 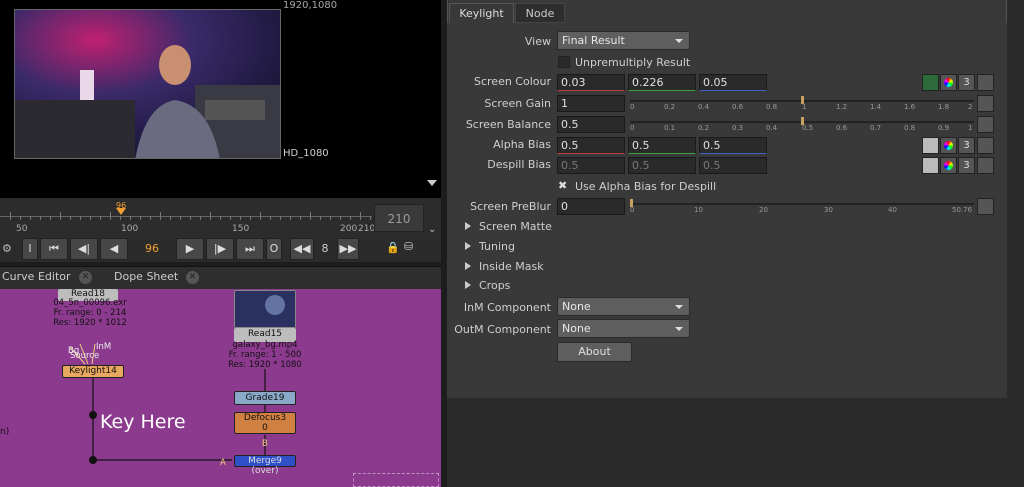 What do you see at coordinates (104, 347) in the screenshot?
I see `input-label: InM` at bounding box center [104, 347].